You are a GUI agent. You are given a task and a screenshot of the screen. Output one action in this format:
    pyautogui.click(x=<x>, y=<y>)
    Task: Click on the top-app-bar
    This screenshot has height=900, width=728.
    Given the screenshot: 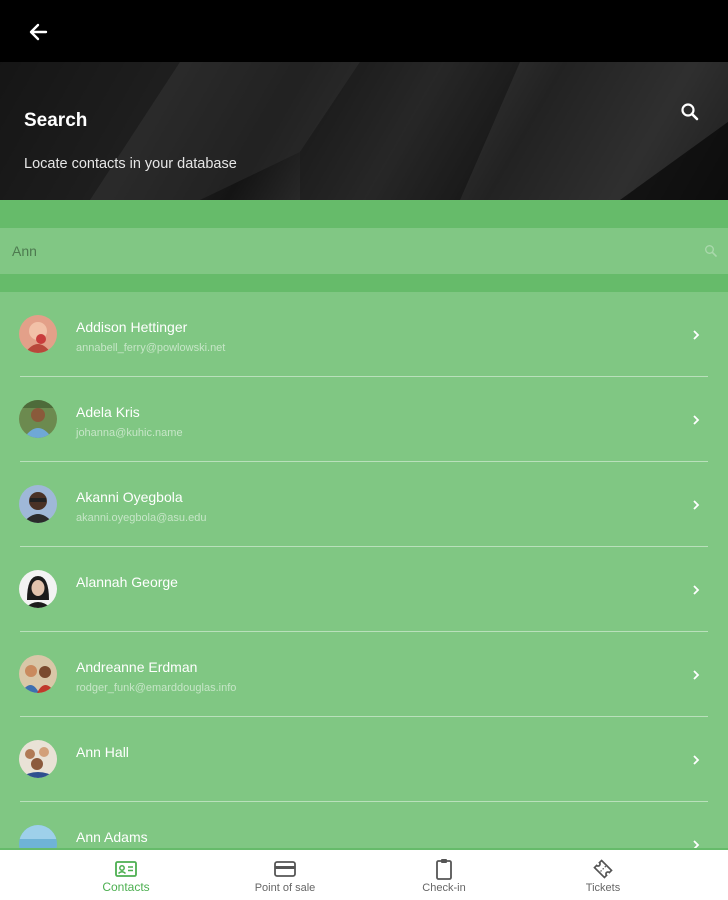 What is the action you would take?
    pyautogui.click(x=364, y=31)
    